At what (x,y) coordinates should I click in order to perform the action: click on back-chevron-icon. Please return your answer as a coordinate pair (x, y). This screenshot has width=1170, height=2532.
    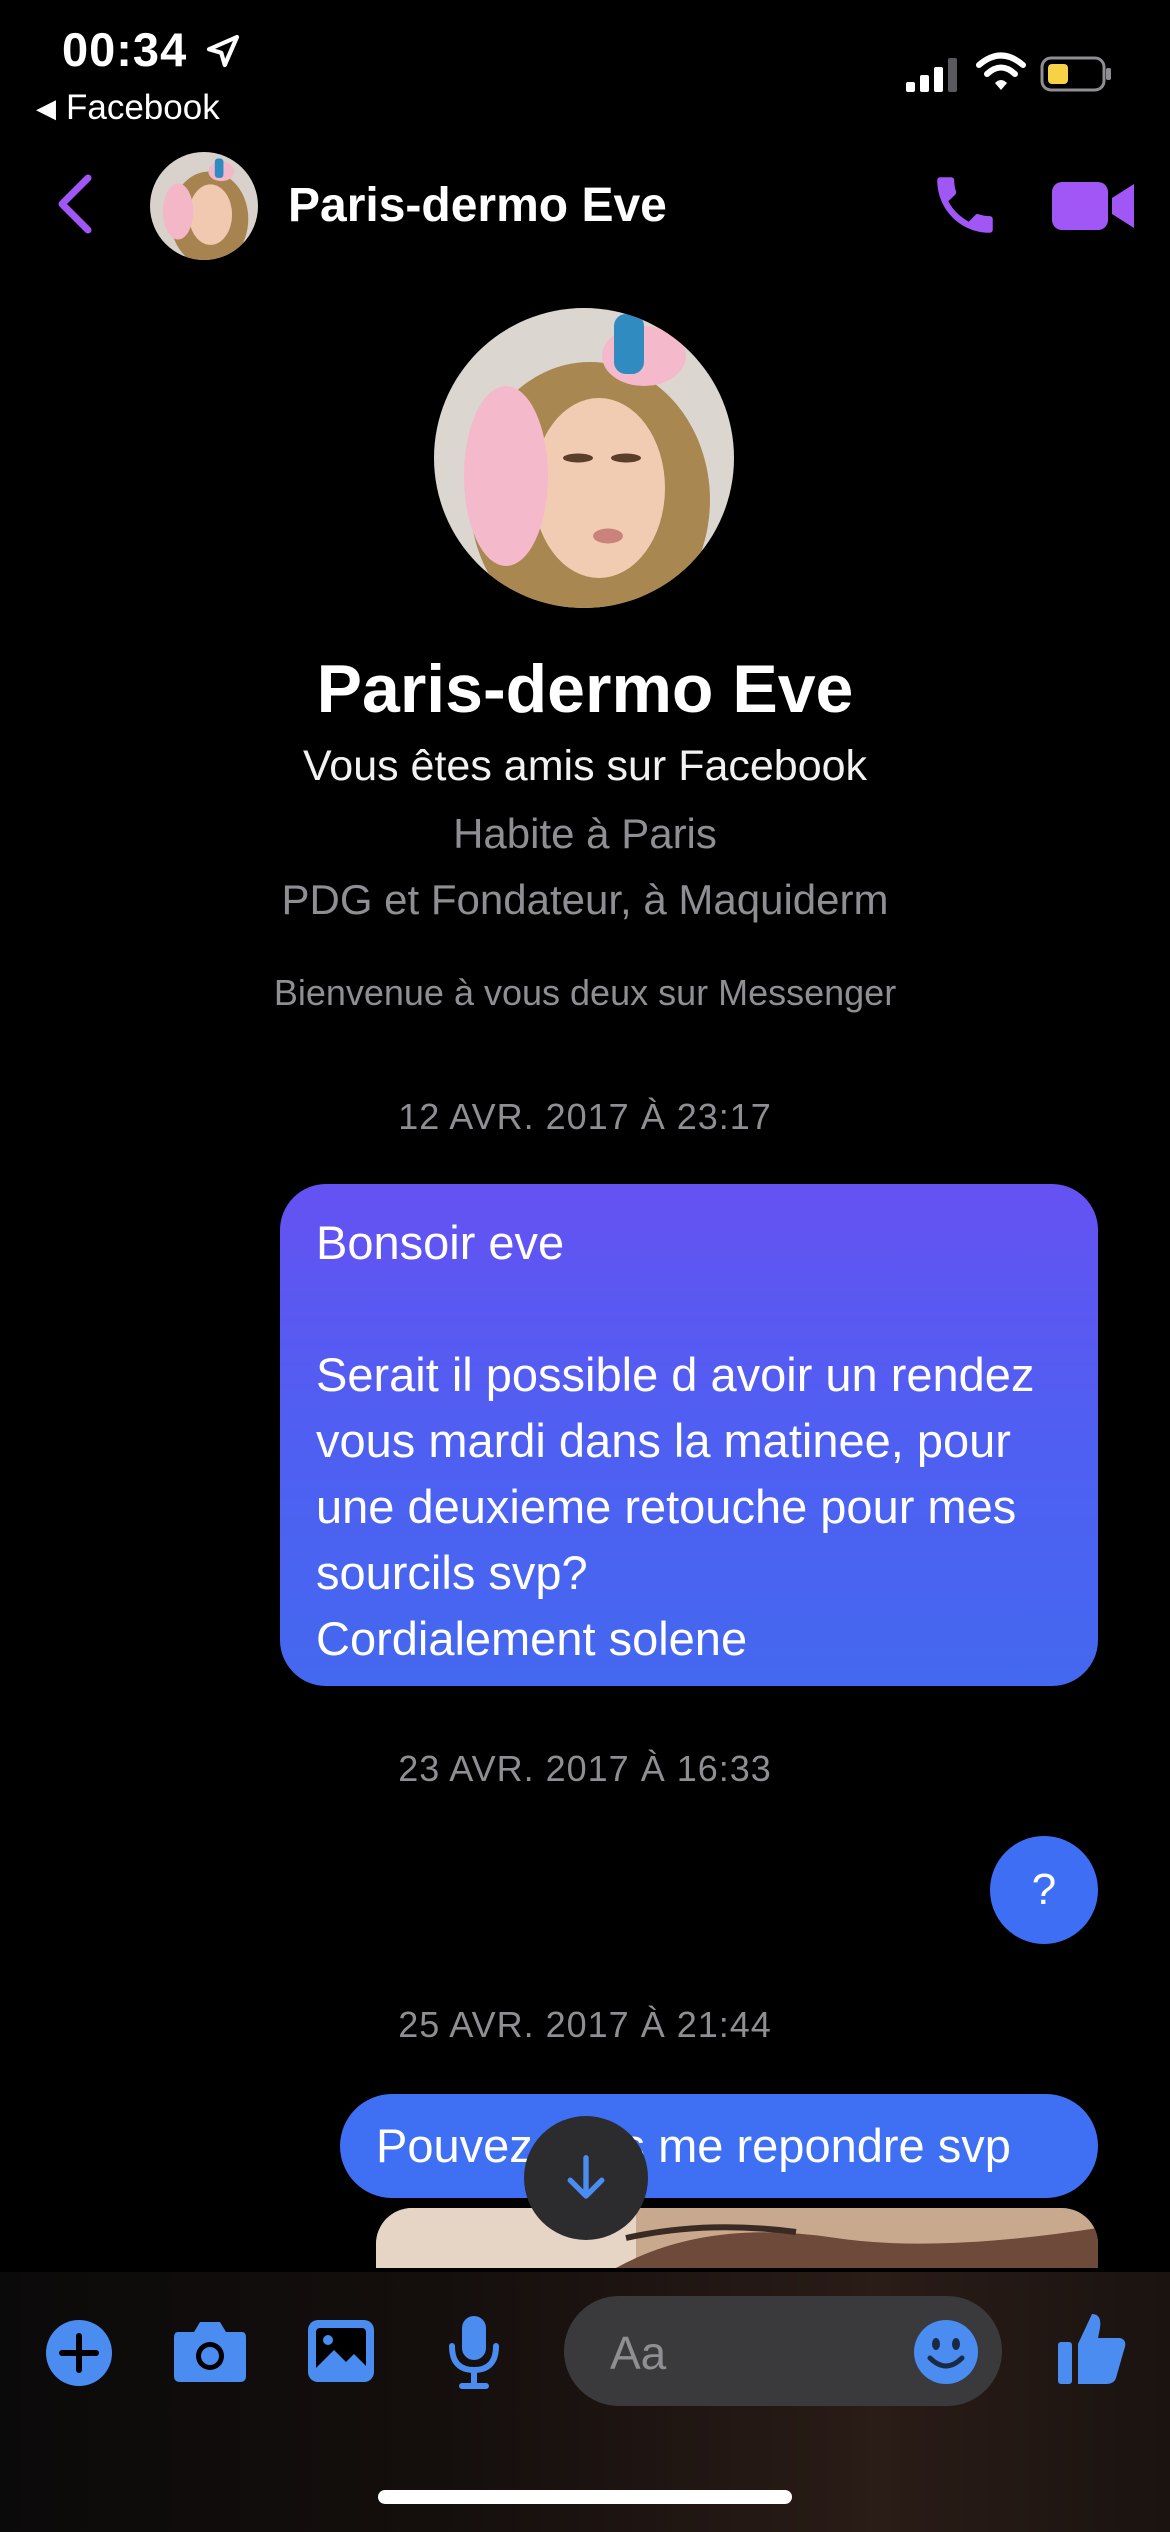
    Looking at the image, I should click on (74, 204).